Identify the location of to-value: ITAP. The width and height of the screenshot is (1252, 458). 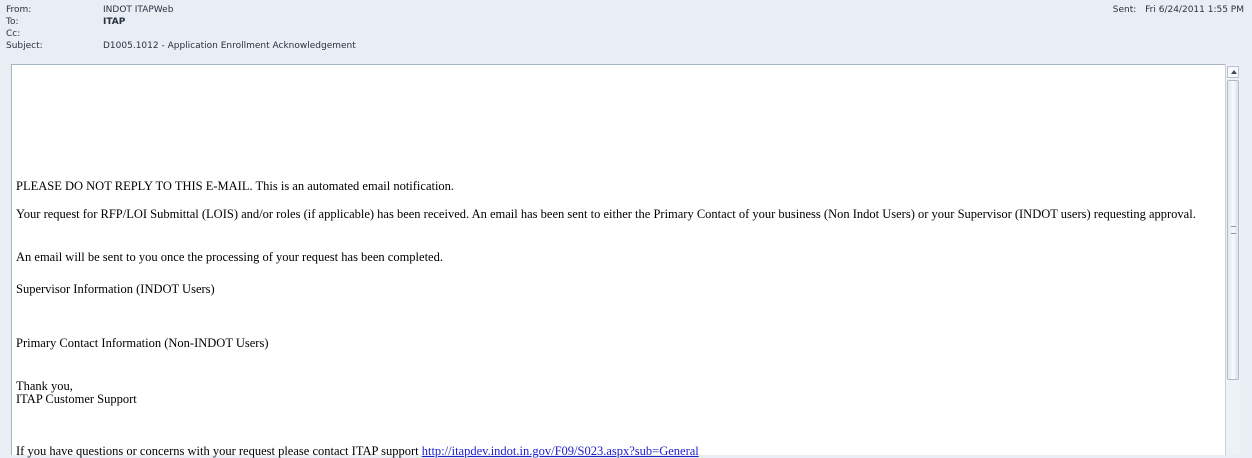
(114, 22).